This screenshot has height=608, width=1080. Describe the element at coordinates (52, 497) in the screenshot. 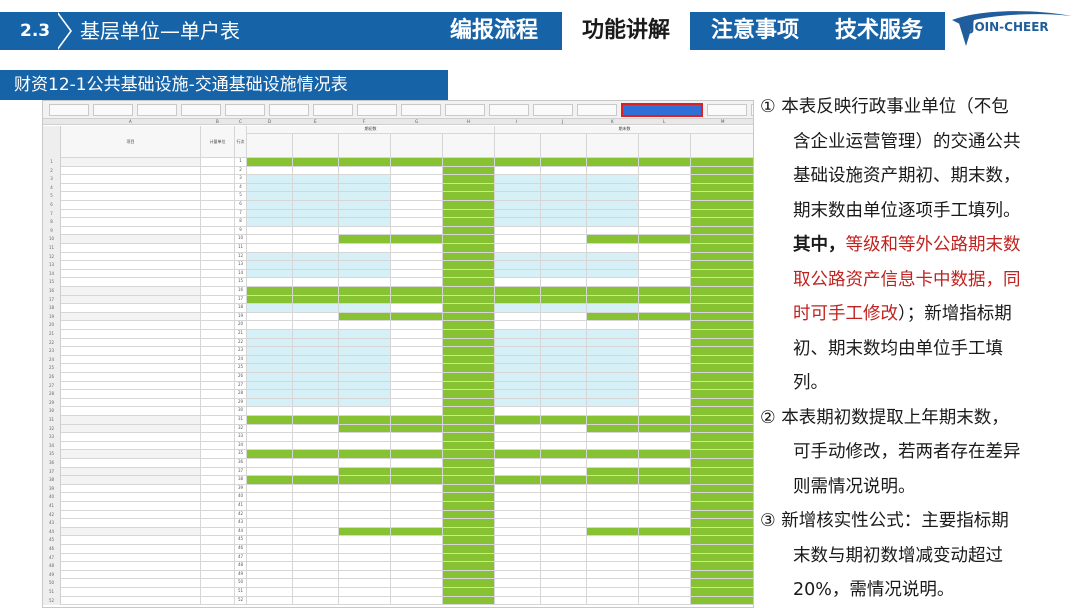

I see `row-number: 40` at that location.